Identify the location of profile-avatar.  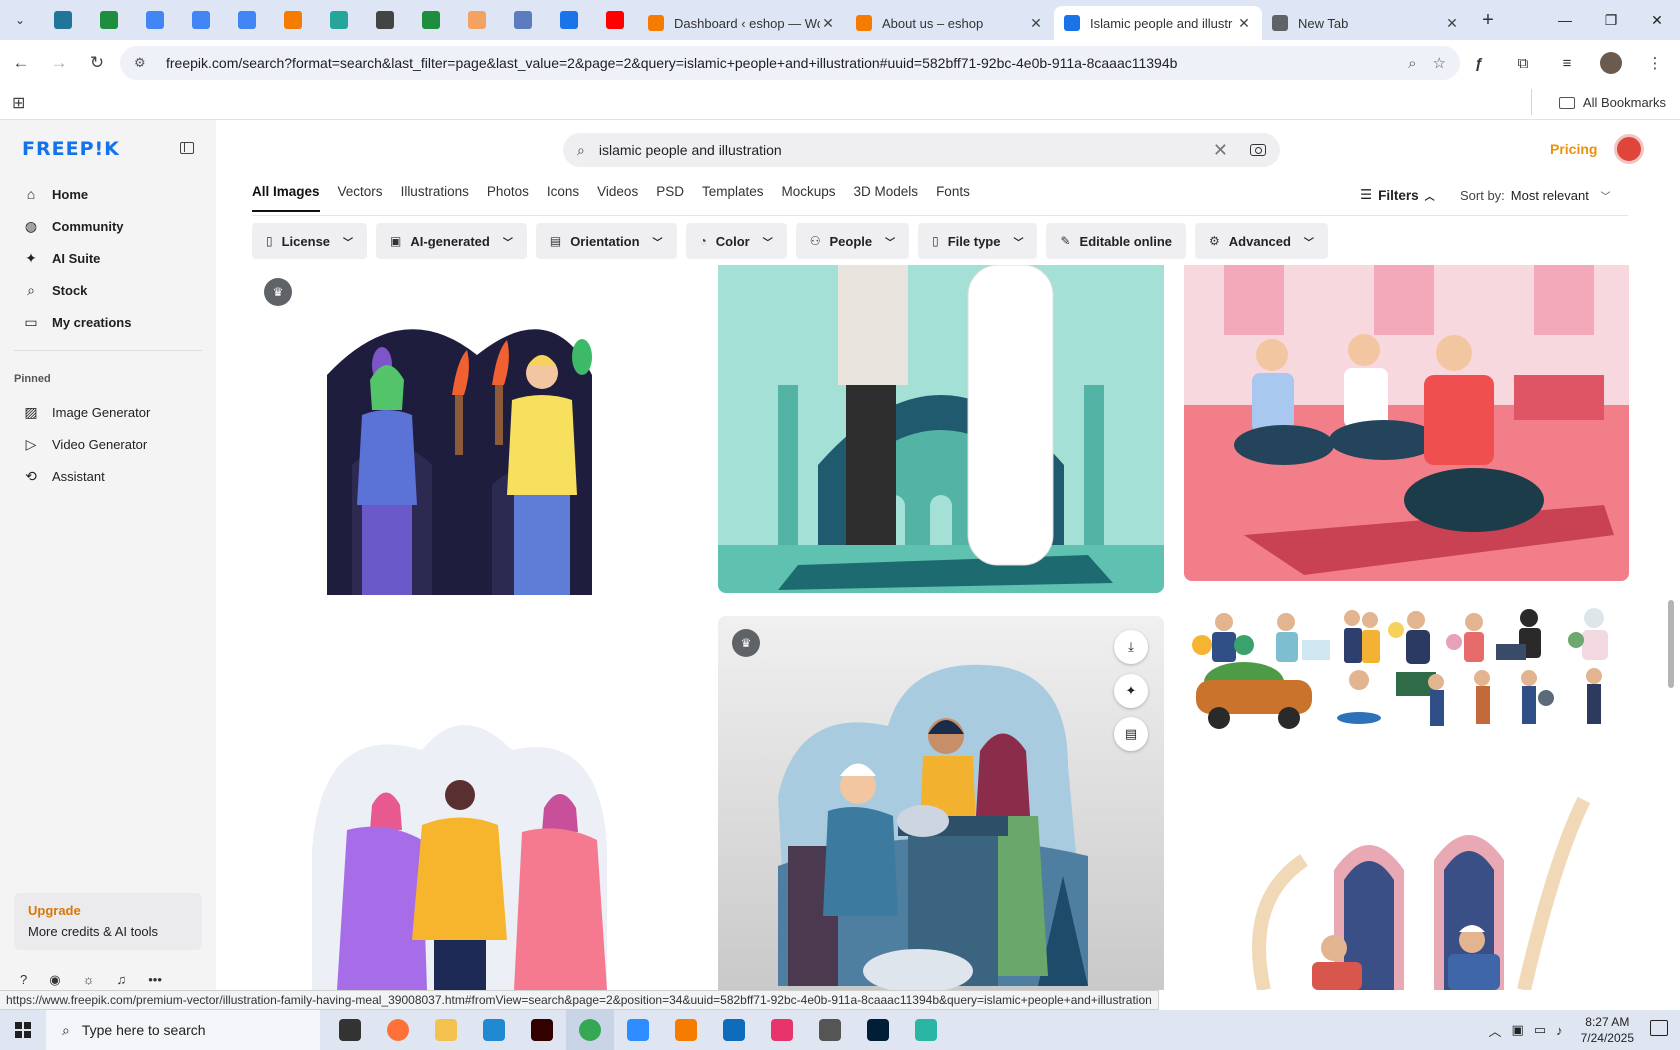
(1611, 63).